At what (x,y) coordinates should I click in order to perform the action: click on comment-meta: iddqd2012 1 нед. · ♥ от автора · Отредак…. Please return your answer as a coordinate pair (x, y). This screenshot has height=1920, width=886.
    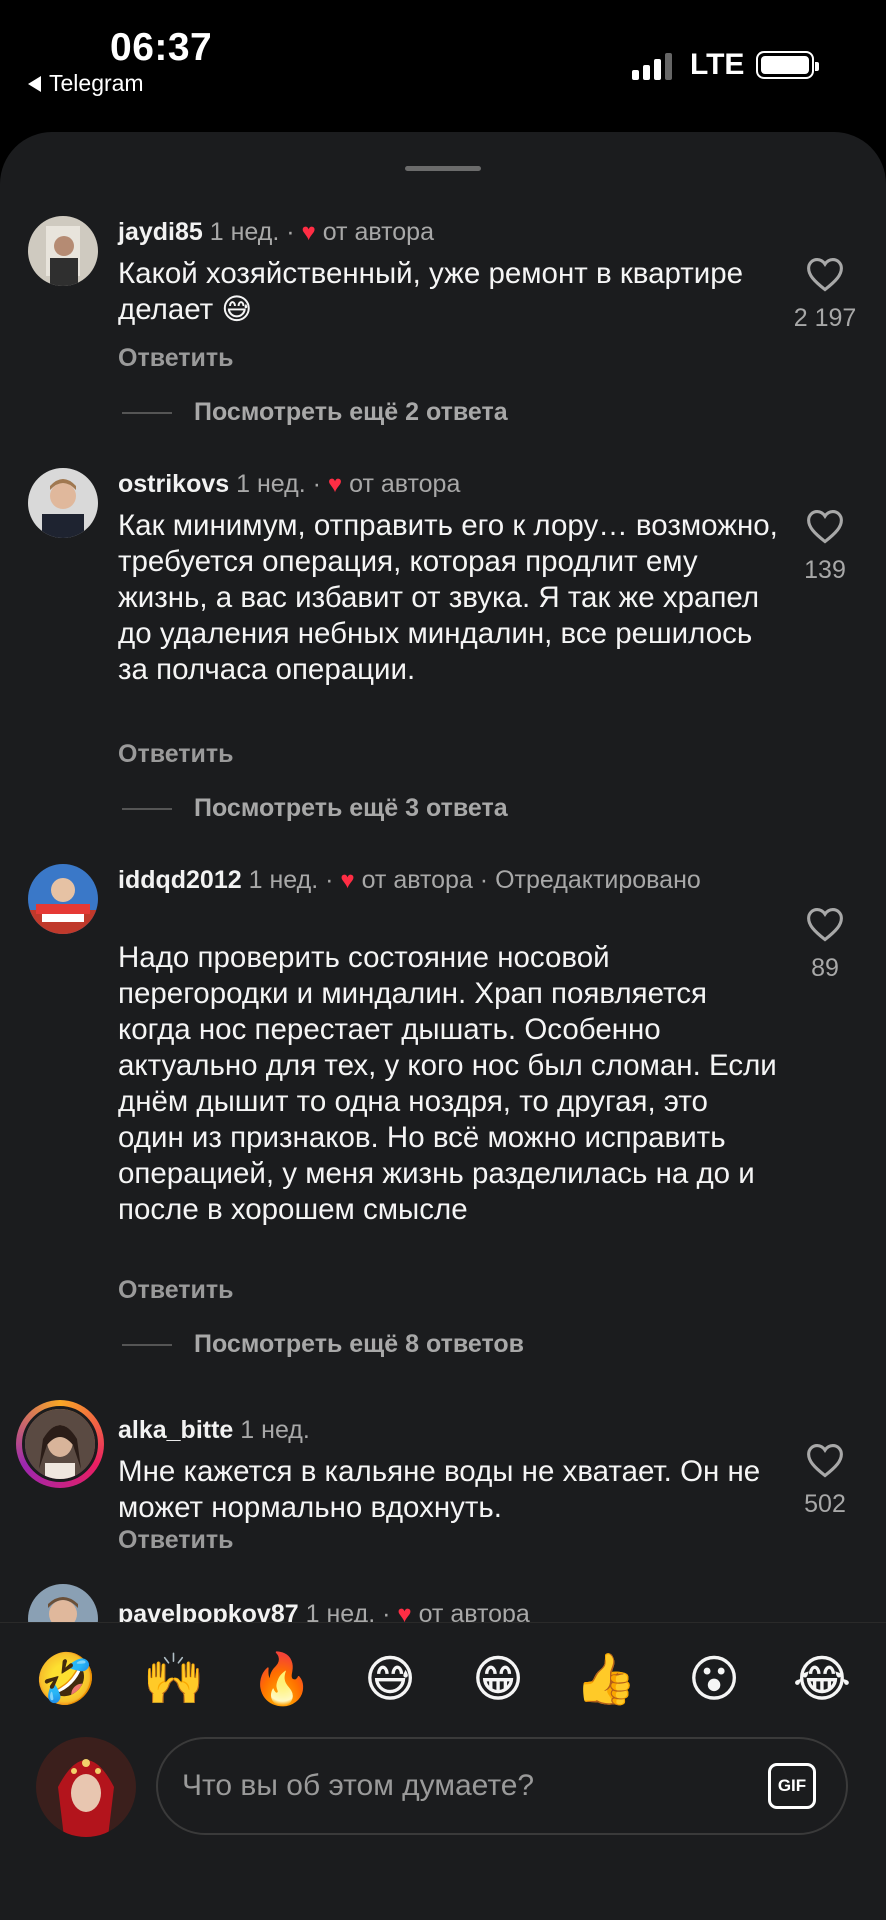
    Looking at the image, I should click on (409, 880).